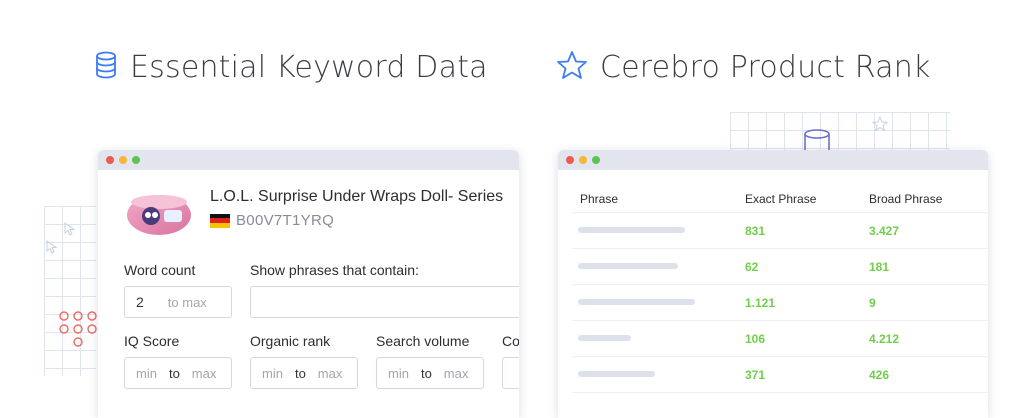 The image size is (1024, 418). What do you see at coordinates (510, 341) in the screenshot?
I see `truncated-filter-label: Co` at bounding box center [510, 341].